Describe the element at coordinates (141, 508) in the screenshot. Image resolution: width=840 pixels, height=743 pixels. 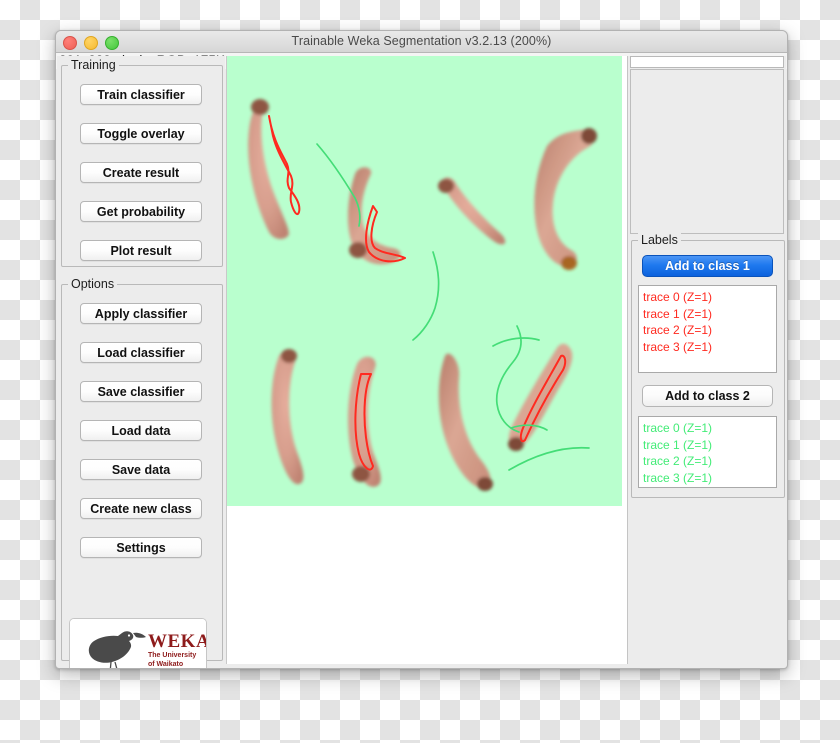
I see `create-new-class-button: Create new class` at that location.